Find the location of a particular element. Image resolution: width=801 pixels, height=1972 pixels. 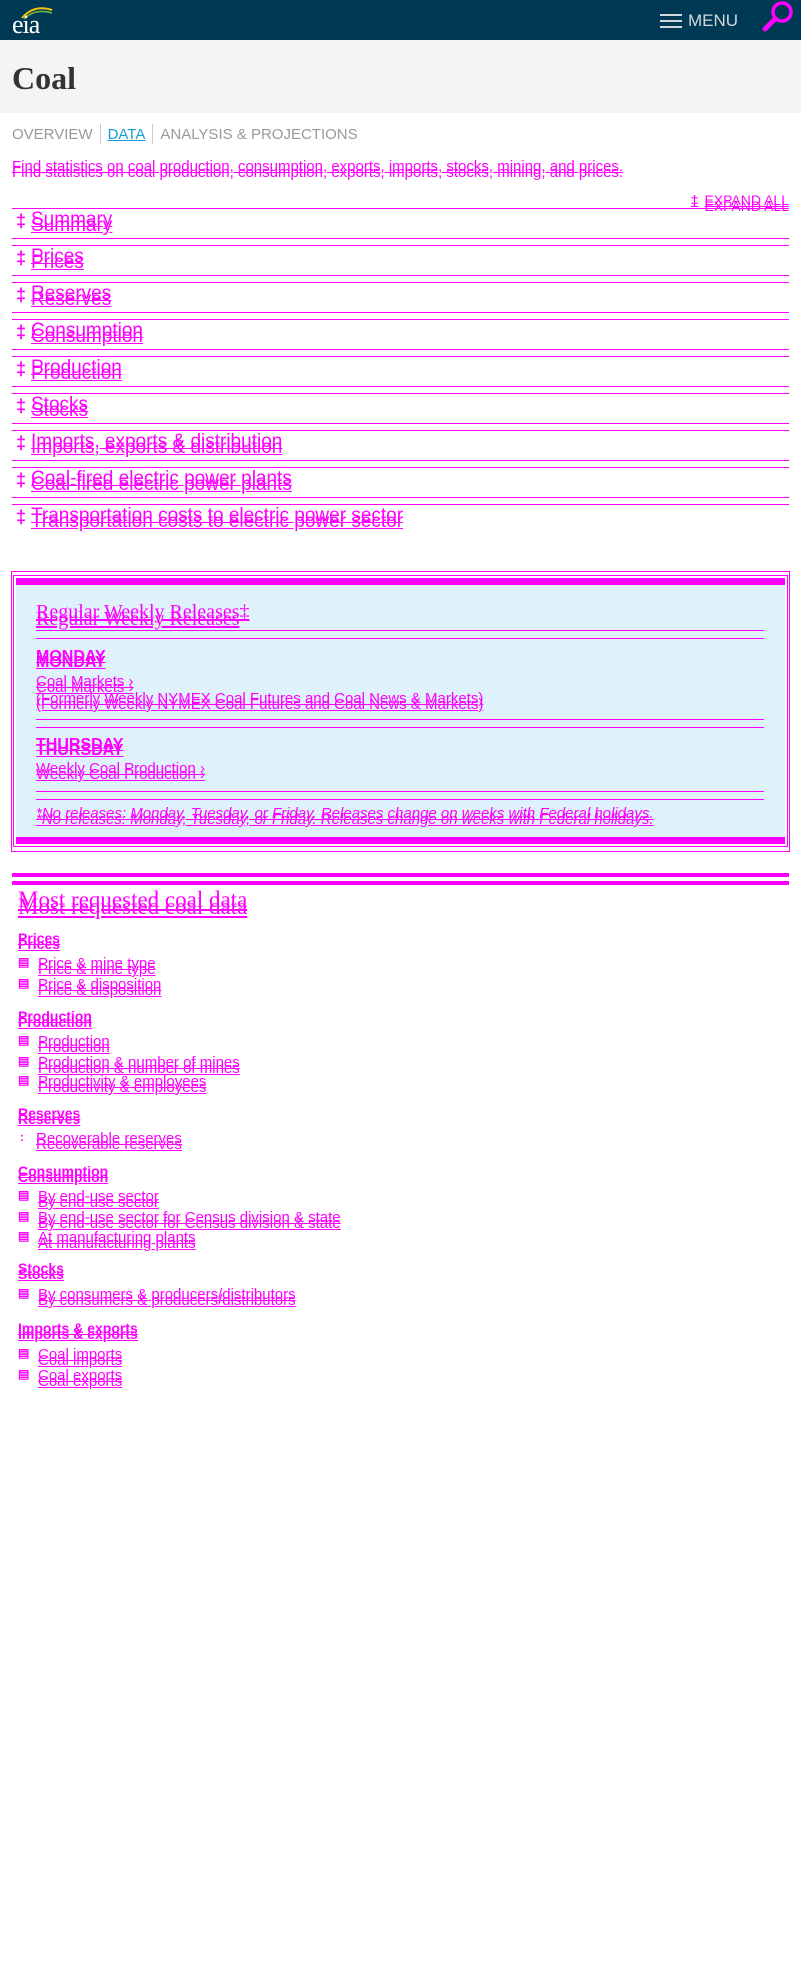

accordion-item-stocks: ‡ Stocks Stocks is located at coordinates (400, 411).